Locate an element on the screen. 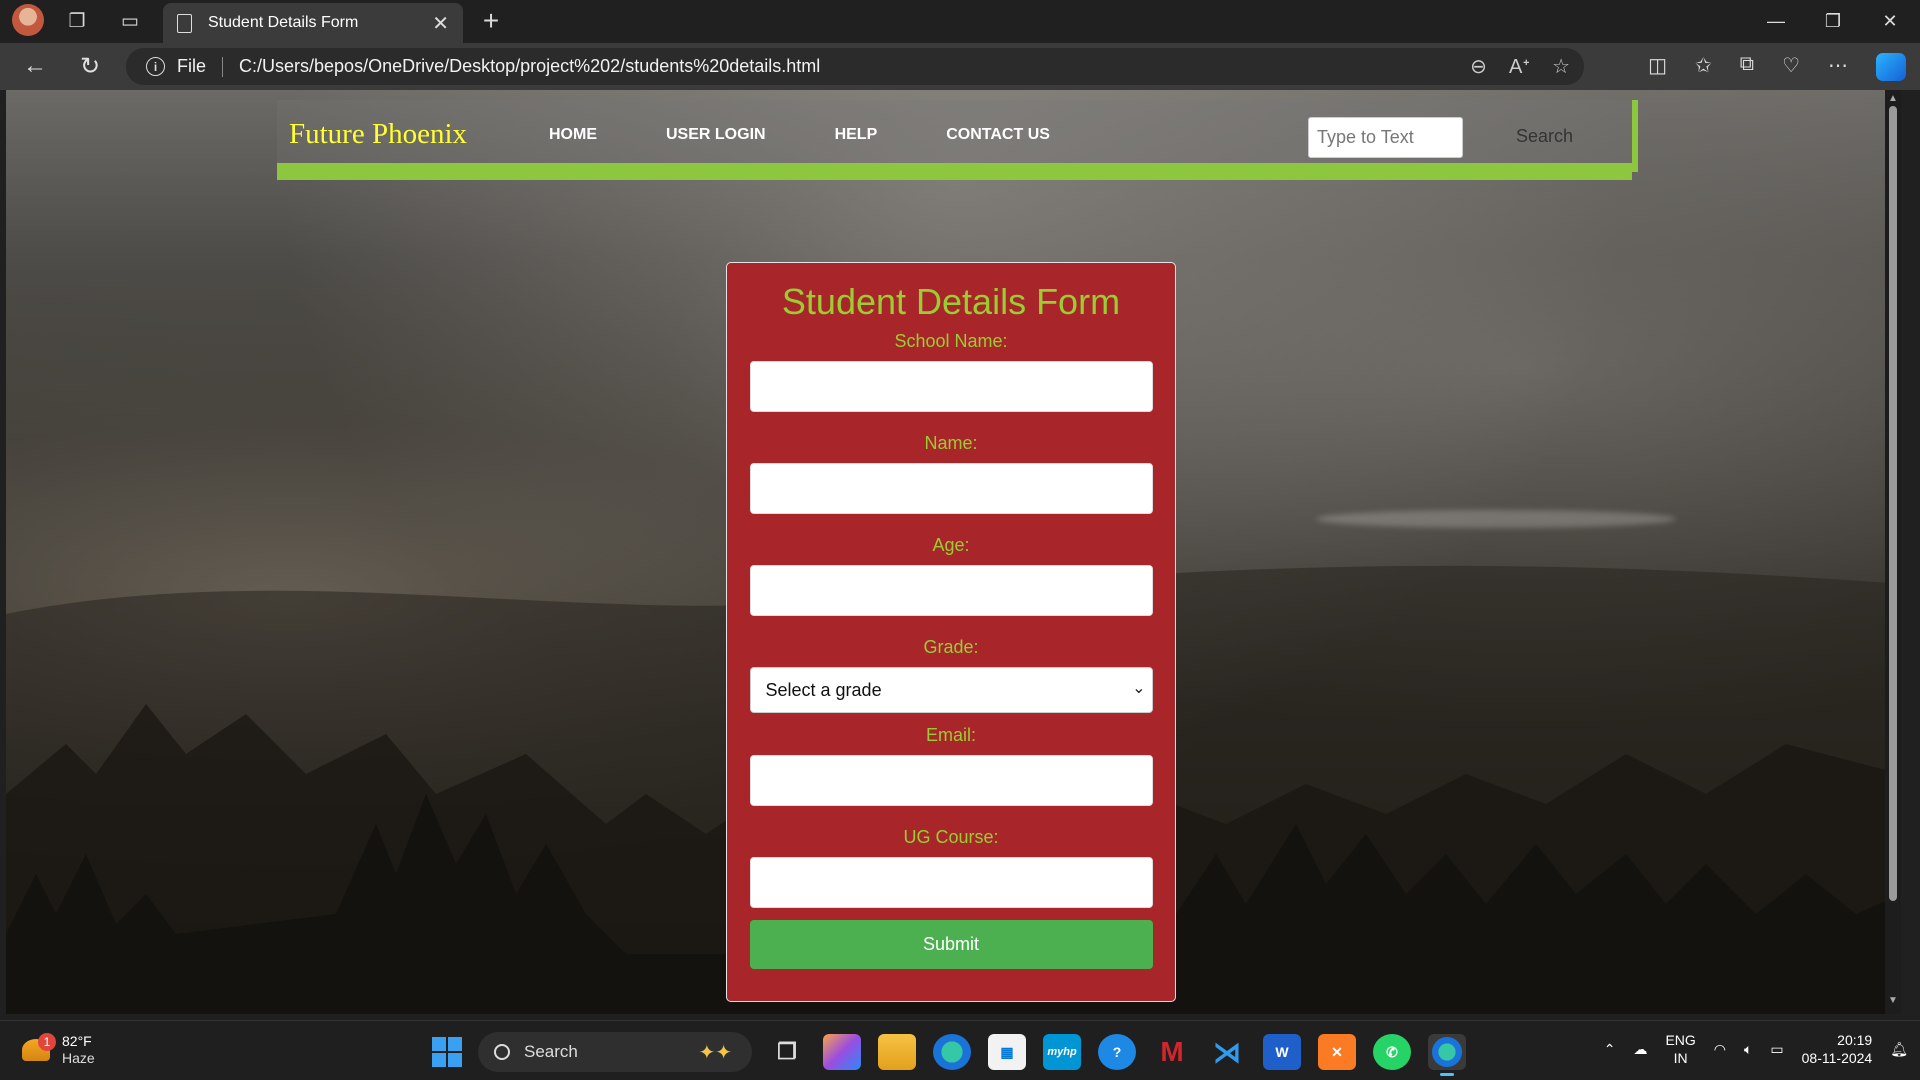 This screenshot has height=1080, width=1920. taskbar-search: Search ✦✦ is located at coordinates (615, 1052).